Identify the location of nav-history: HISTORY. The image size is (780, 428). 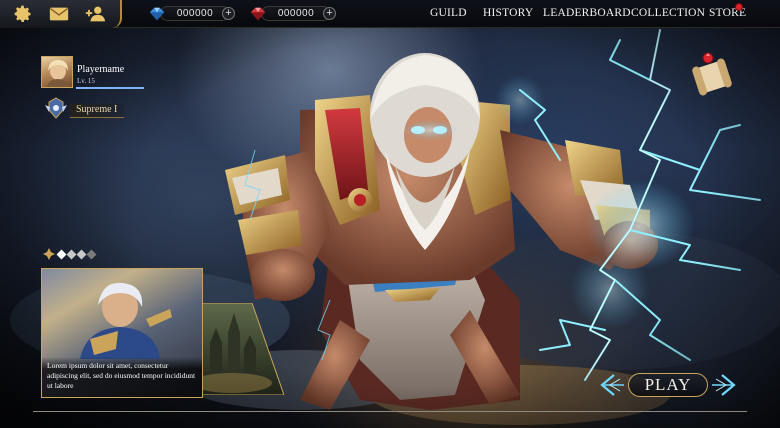
(508, 13).